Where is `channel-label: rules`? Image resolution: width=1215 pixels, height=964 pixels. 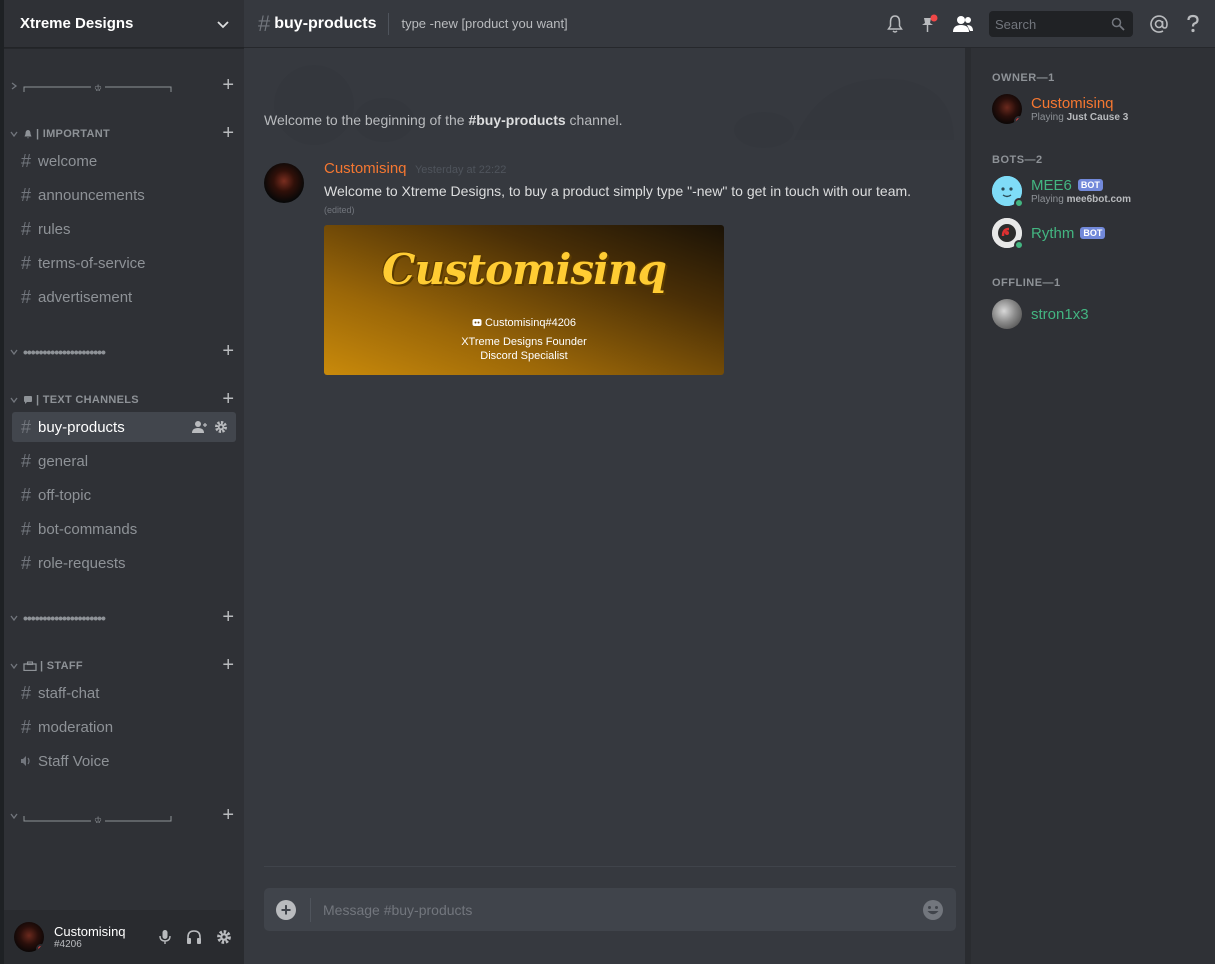 channel-label: rules is located at coordinates (54, 229).